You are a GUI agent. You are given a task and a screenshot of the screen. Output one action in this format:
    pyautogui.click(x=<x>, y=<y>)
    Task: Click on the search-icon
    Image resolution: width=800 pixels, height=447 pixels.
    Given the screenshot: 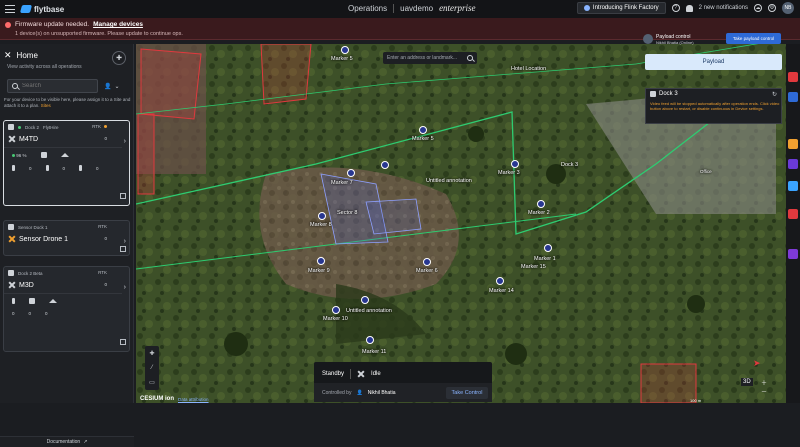 What is the action you would take?
    pyautogui.click(x=15, y=86)
    